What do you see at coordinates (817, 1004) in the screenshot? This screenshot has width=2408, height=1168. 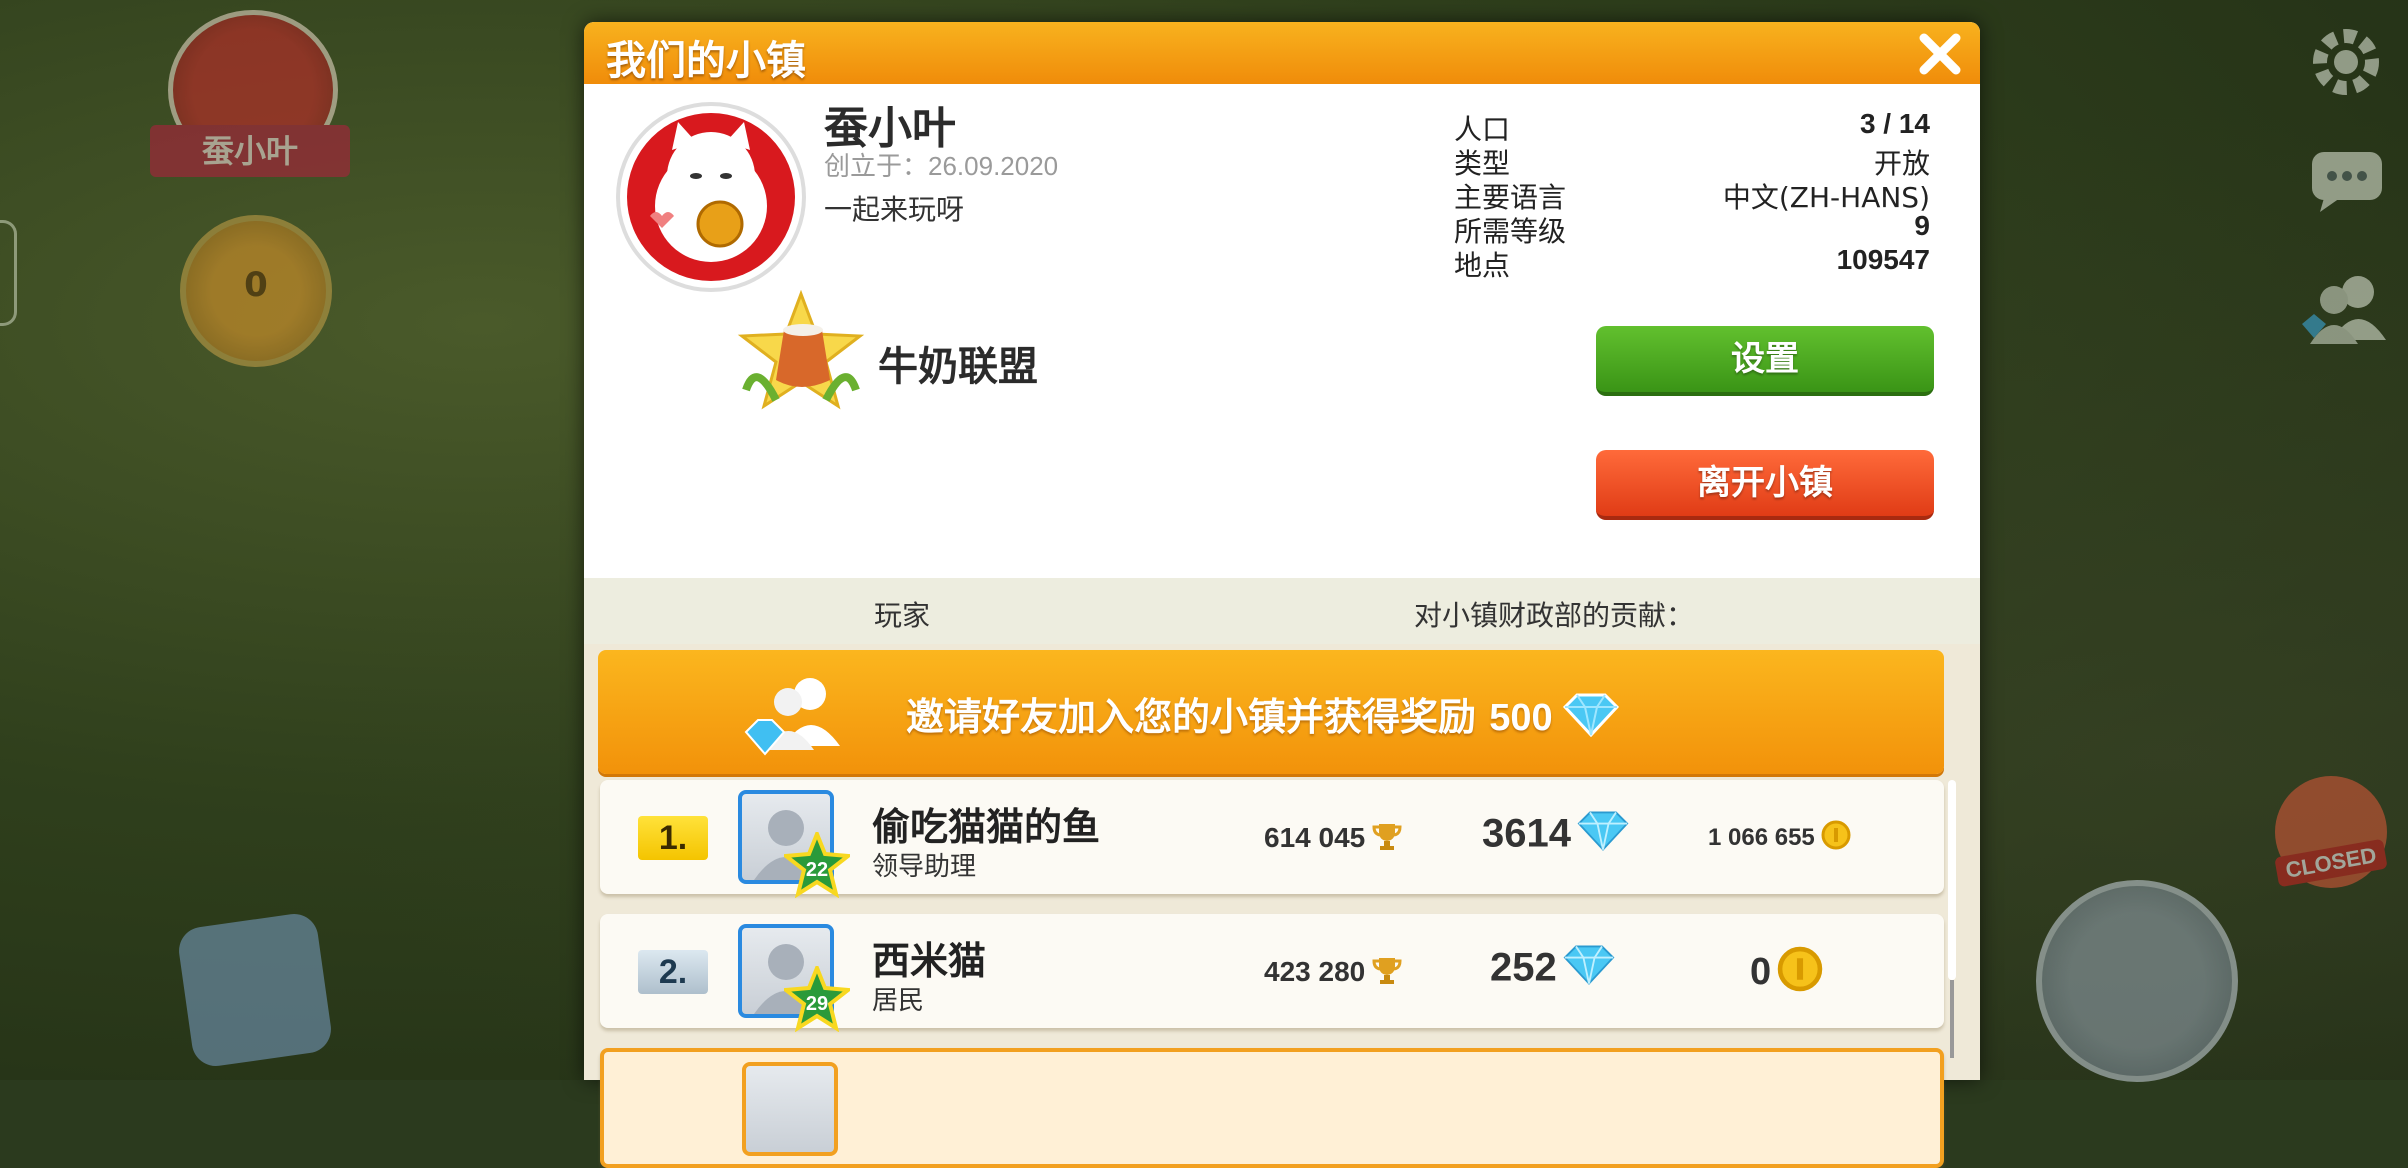 I see `player-level: 29` at bounding box center [817, 1004].